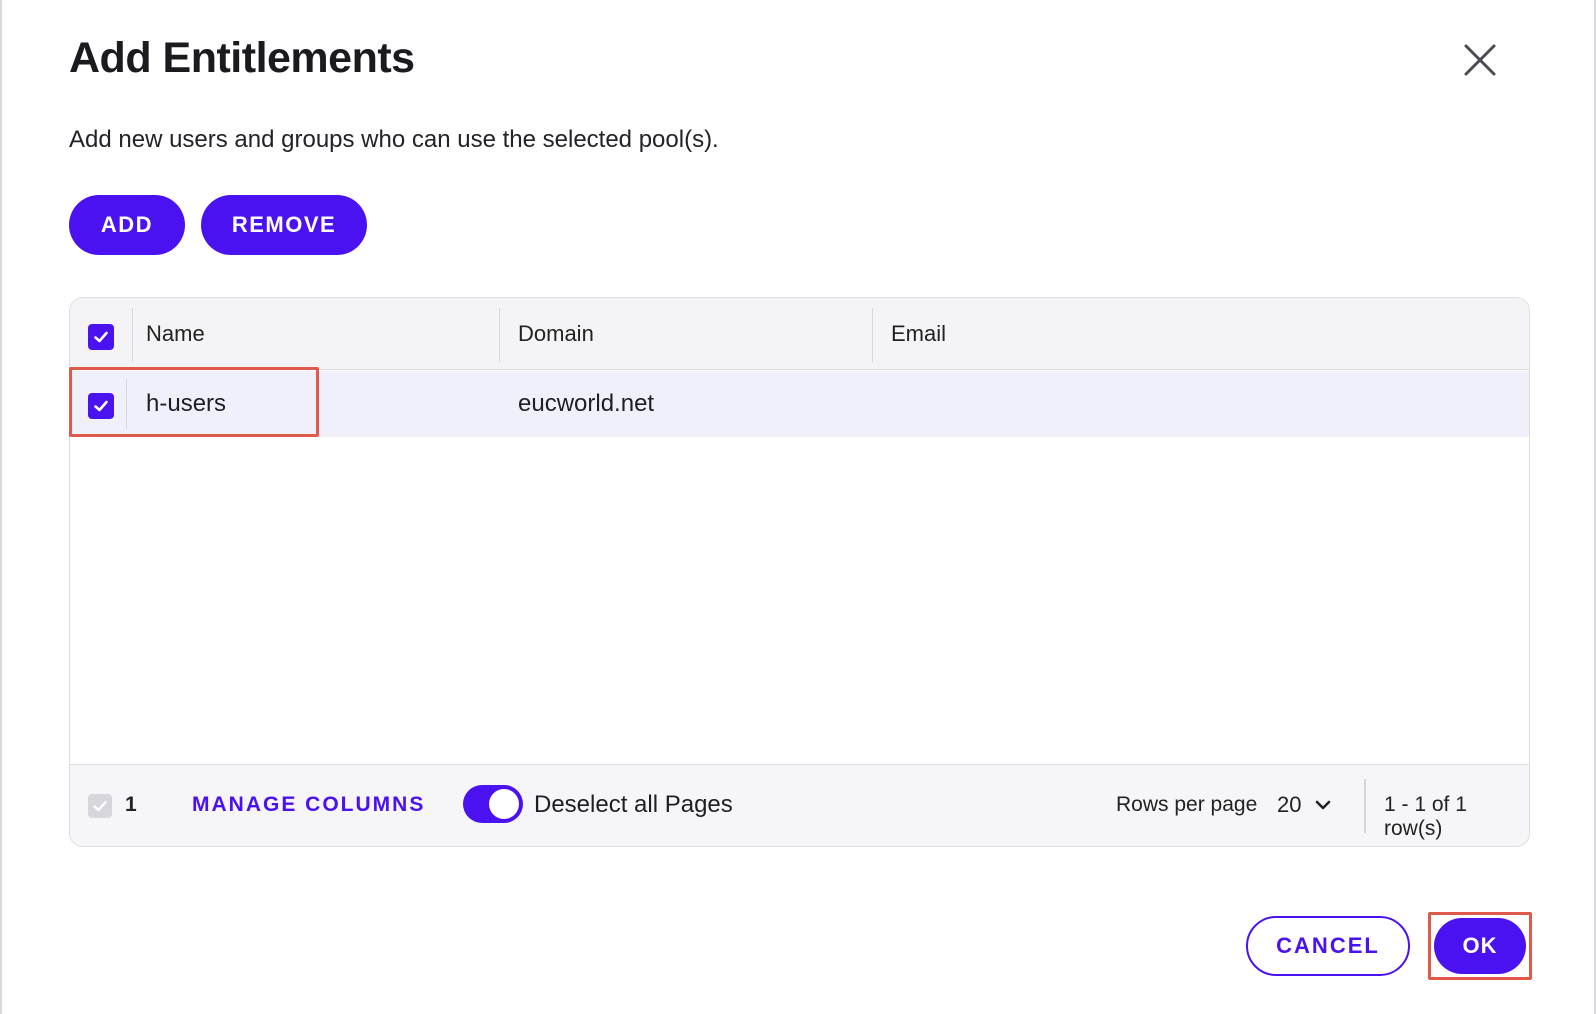 The width and height of the screenshot is (1596, 1014). Describe the element at coordinates (1328, 946) in the screenshot. I see `cancel-button: CANCEL` at that location.